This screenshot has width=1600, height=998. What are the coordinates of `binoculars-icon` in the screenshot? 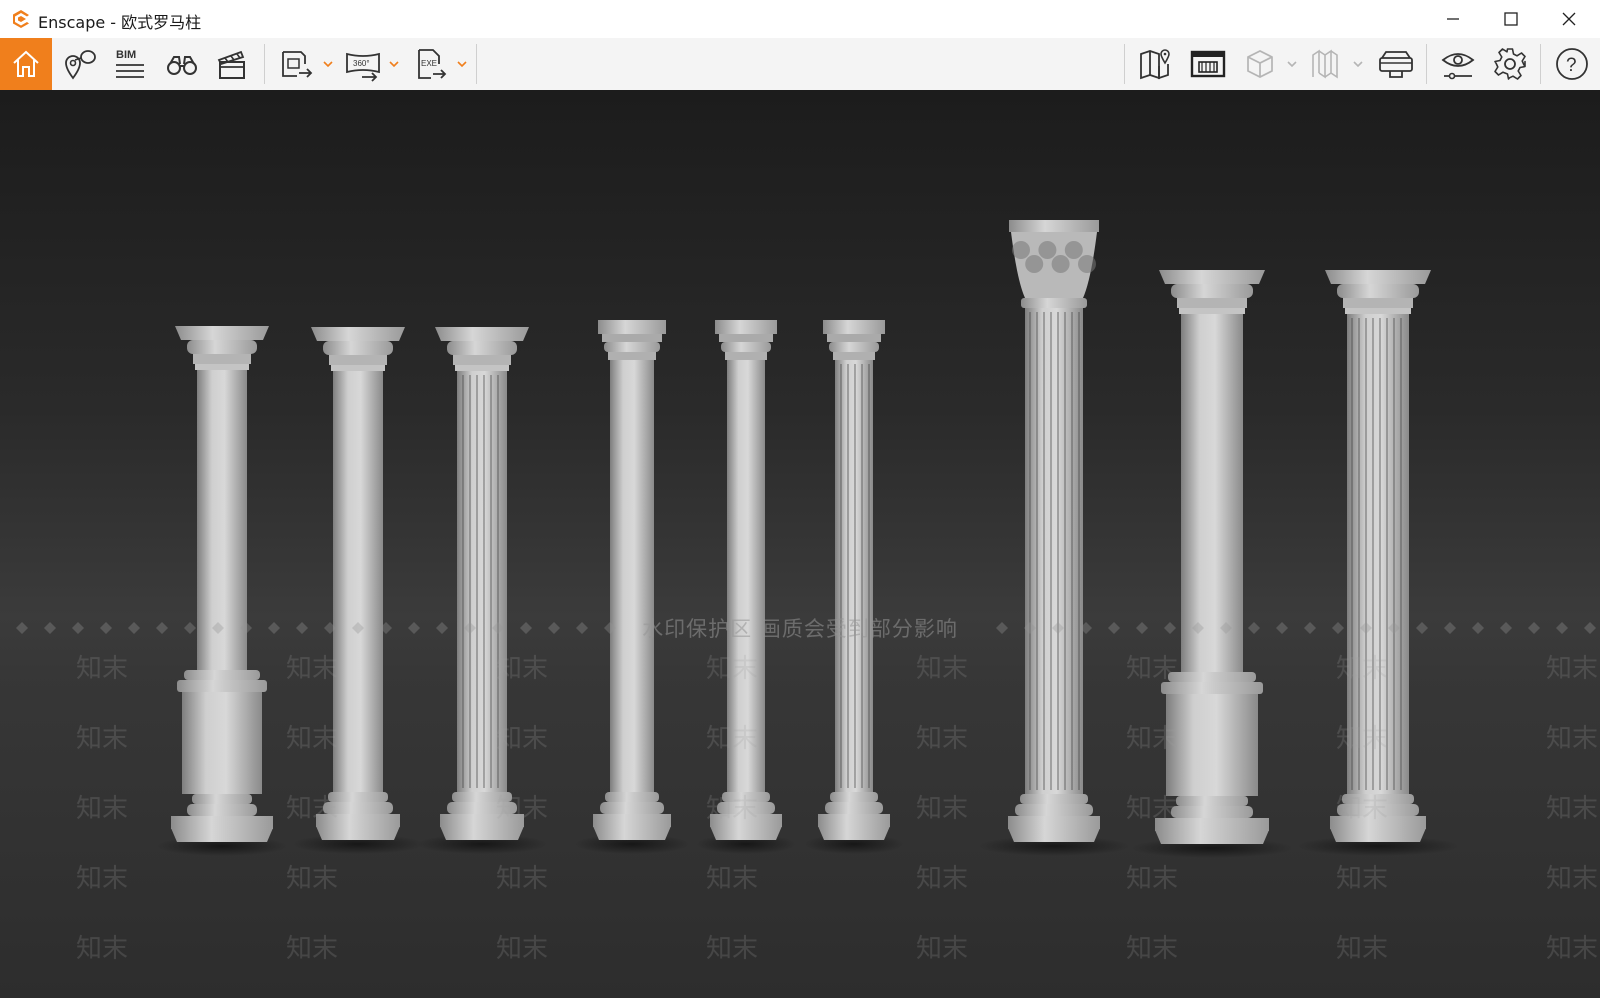 It's located at (182, 65).